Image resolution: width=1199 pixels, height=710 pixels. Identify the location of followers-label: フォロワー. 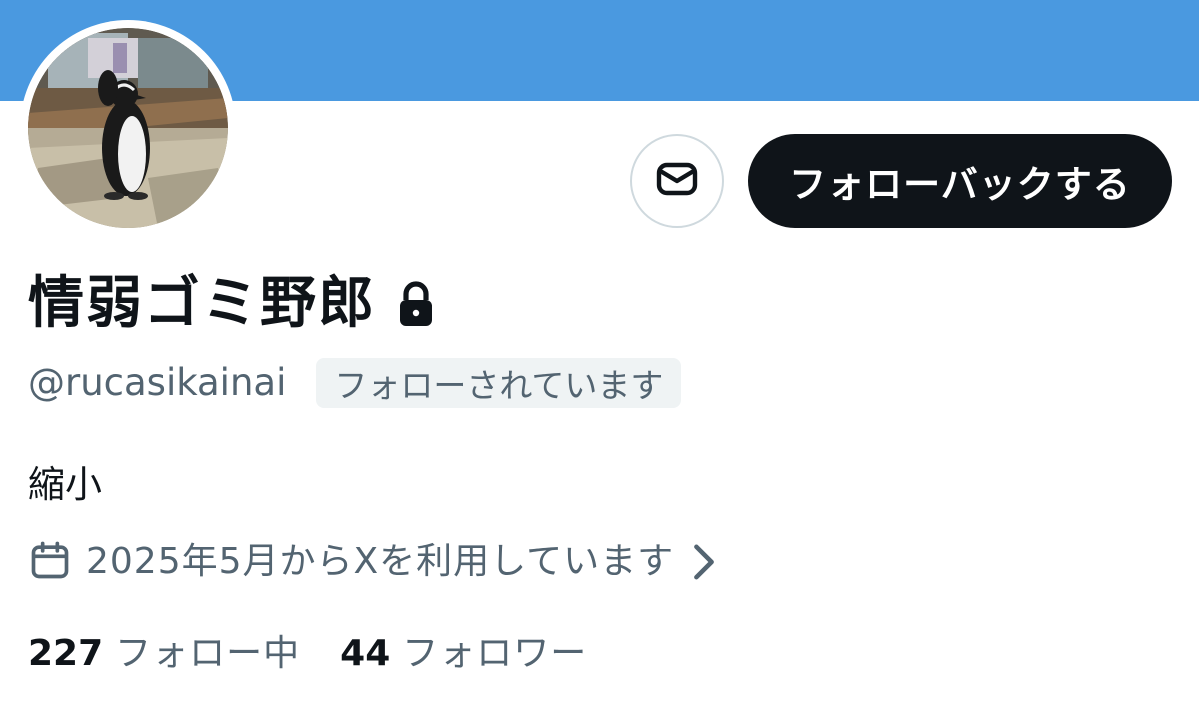
(495, 653).